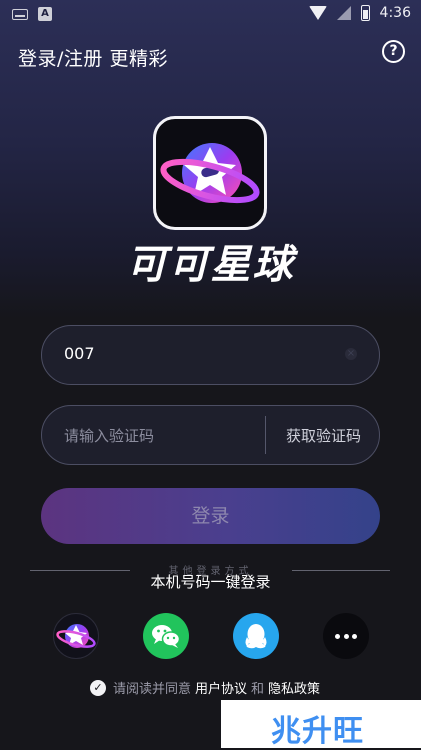  Describe the element at coordinates (210, 516) in the screenshot. I see `login-button: 登录` at that location.